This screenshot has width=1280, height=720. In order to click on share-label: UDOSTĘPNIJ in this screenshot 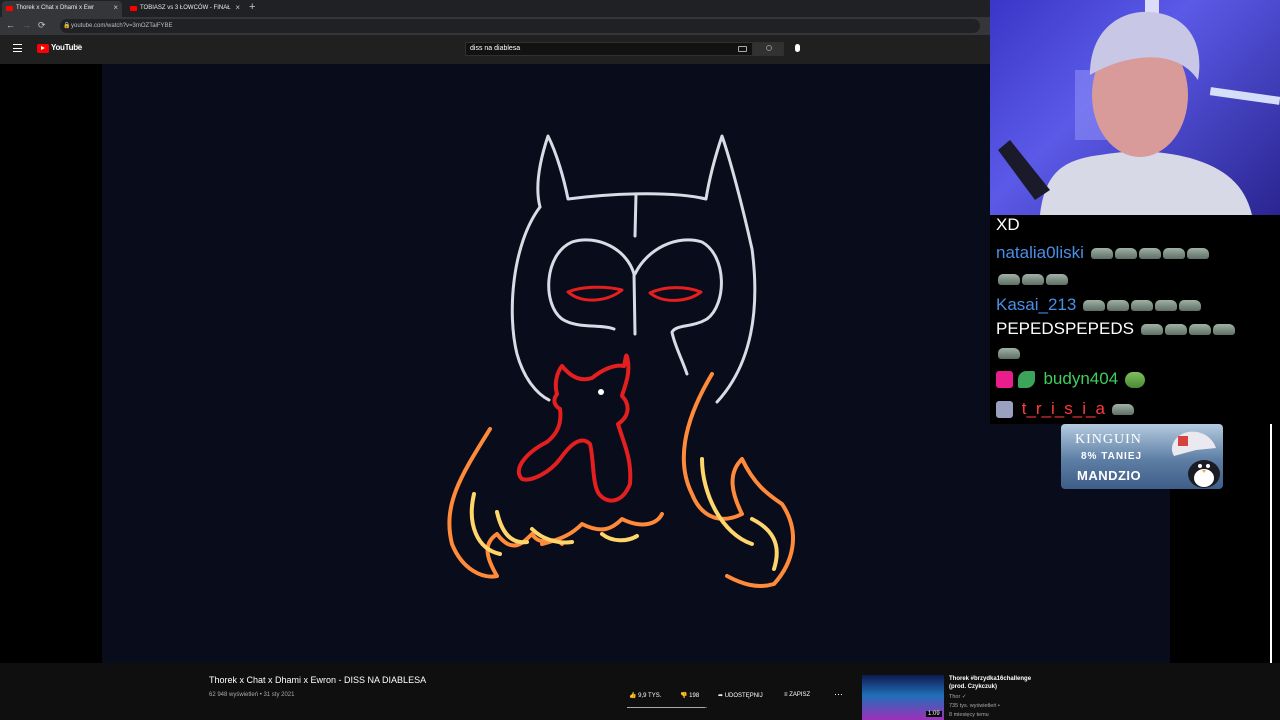, I will do `click(743, 696)`.